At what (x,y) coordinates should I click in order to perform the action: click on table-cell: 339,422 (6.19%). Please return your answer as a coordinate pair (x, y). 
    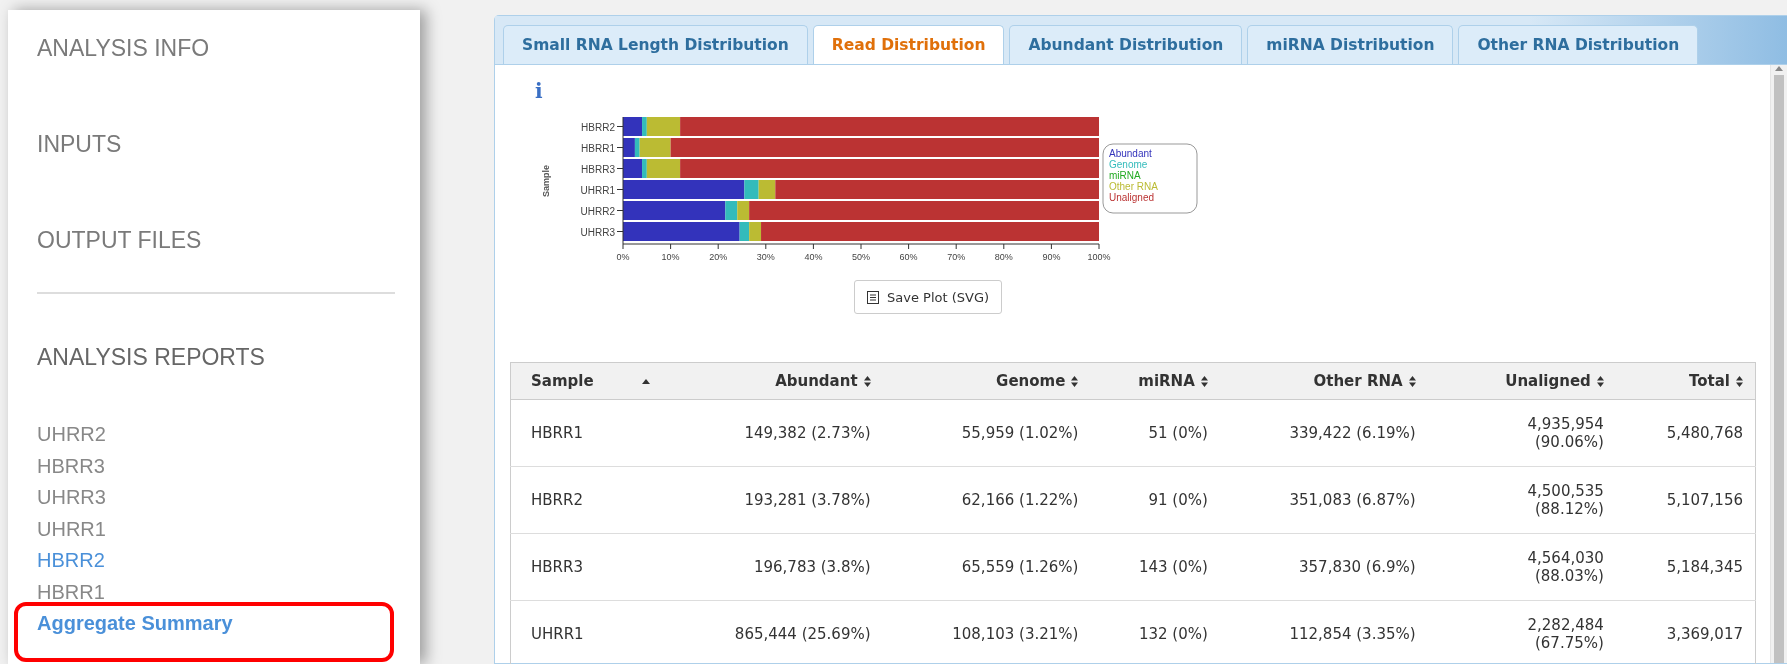
    Looking at the image, I should click on (1323, 433).